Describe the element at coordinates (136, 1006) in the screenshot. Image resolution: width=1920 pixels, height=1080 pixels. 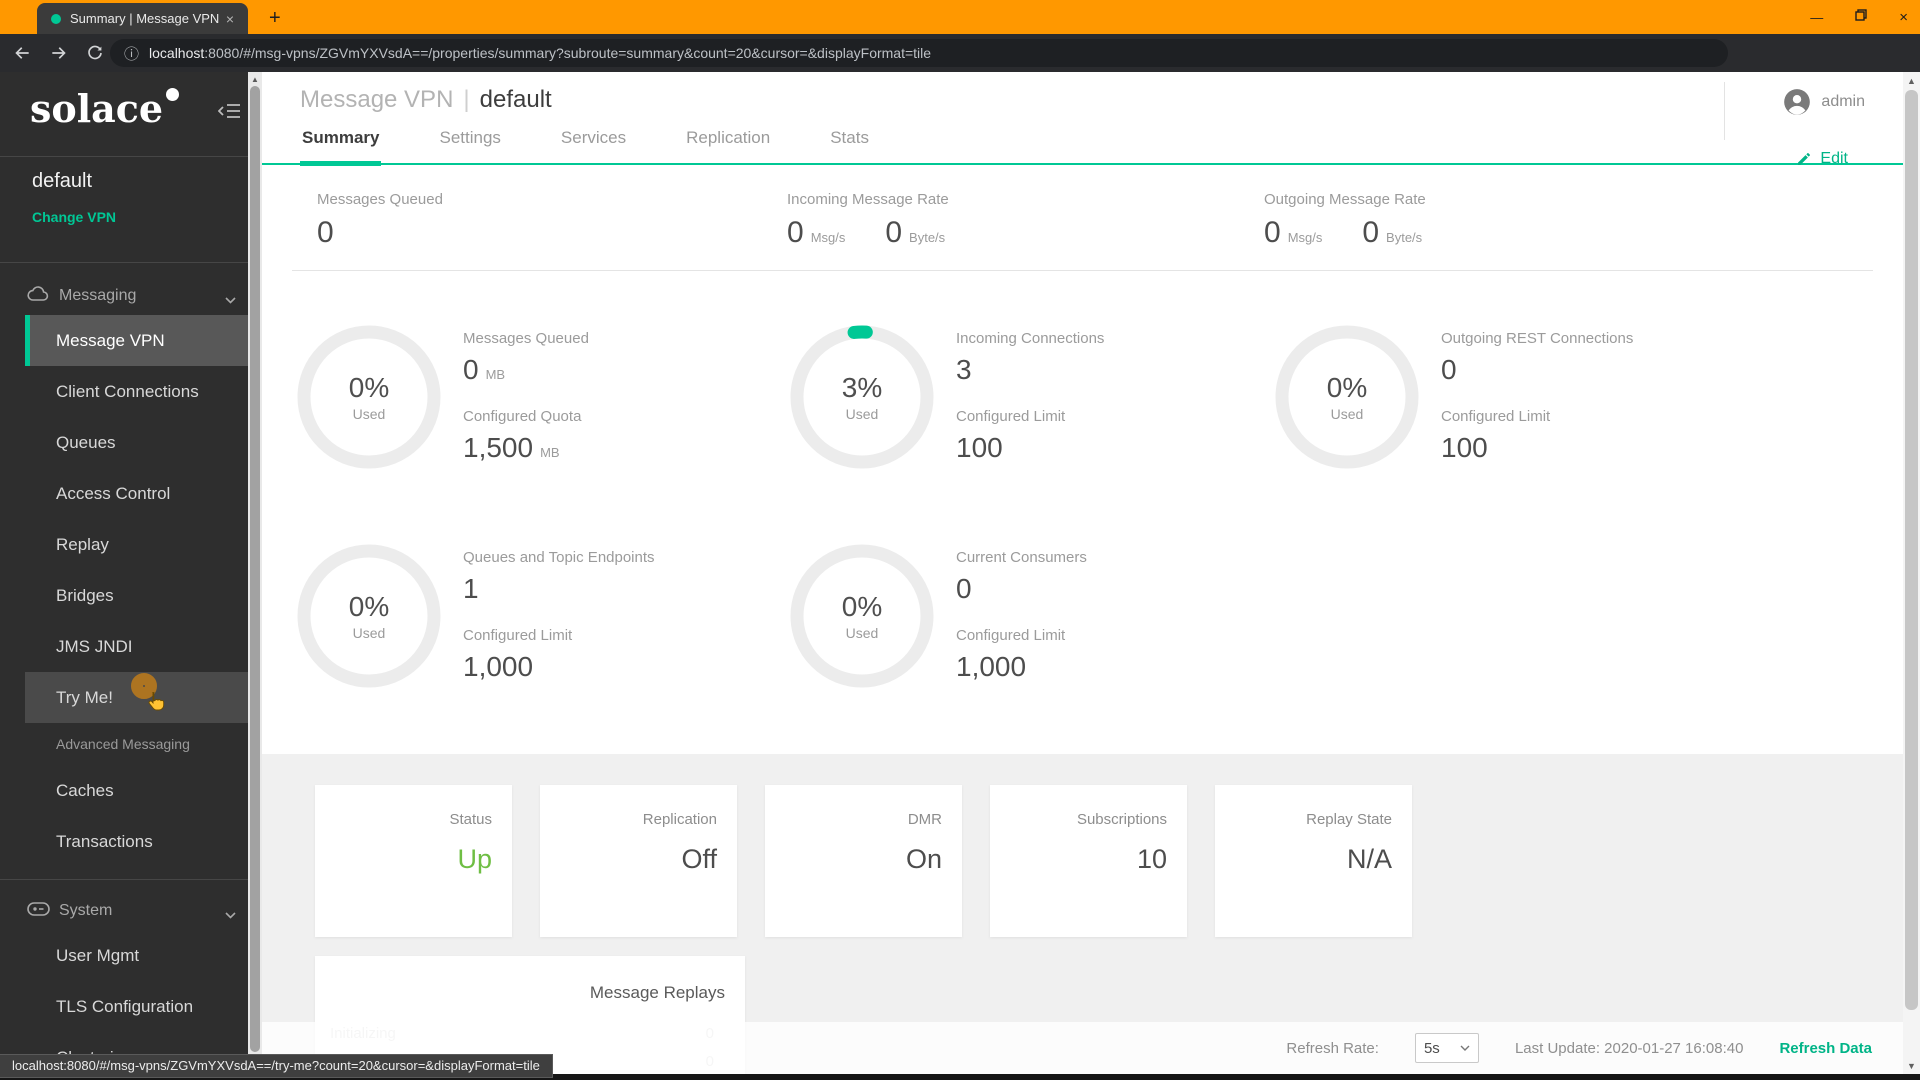
I see `sidebar-item-tls-configuration: TLS Configuration` at that location.